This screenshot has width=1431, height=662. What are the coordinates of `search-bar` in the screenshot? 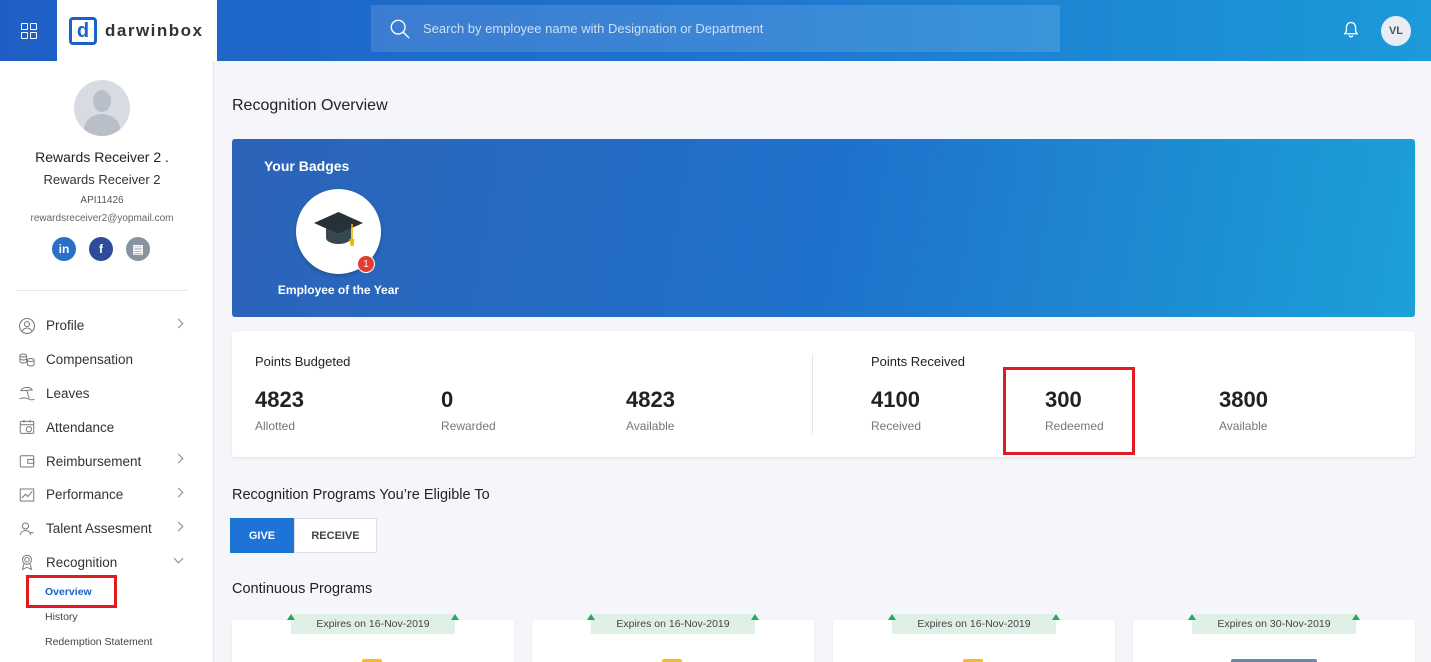 It's located at (715, 28).